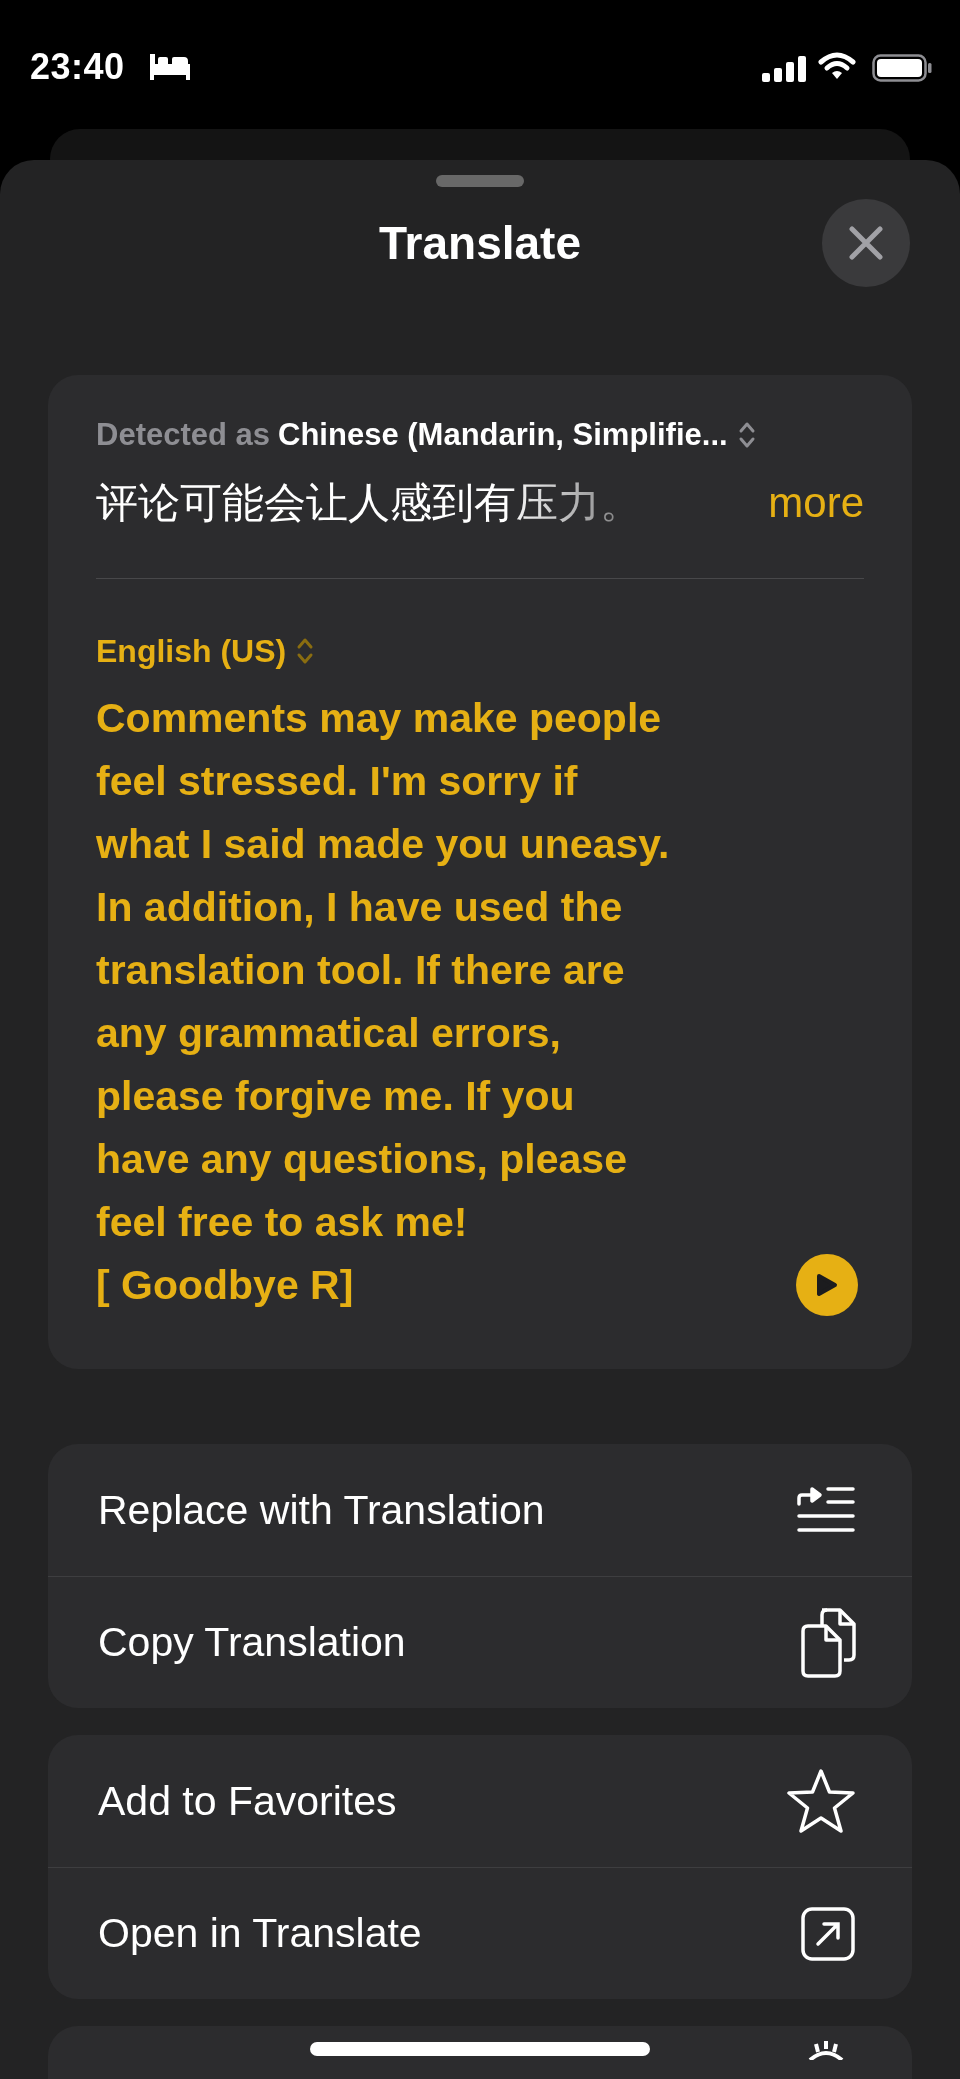  What do you see at coordinates (480, 1933) in the screenshot?
I see `action-row: Open in Translate` at bounding box center [480, 1933].